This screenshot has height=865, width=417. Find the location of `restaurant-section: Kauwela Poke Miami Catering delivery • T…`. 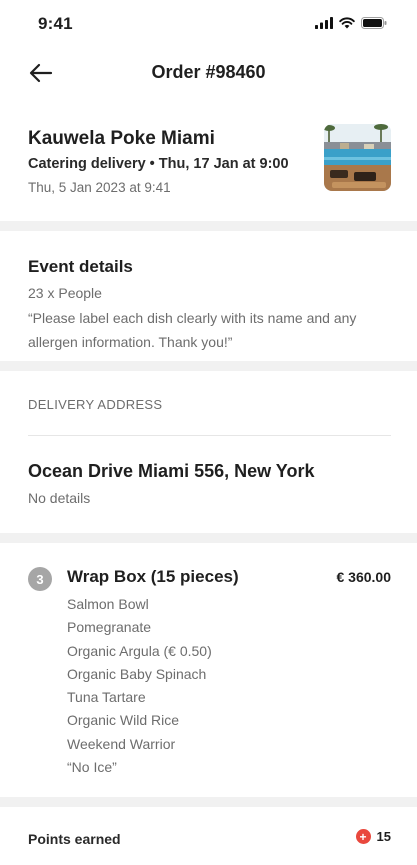

restaurant-section: Kauwela Poke Miami Catering delivery • T… is located at coordinates (208, 160).